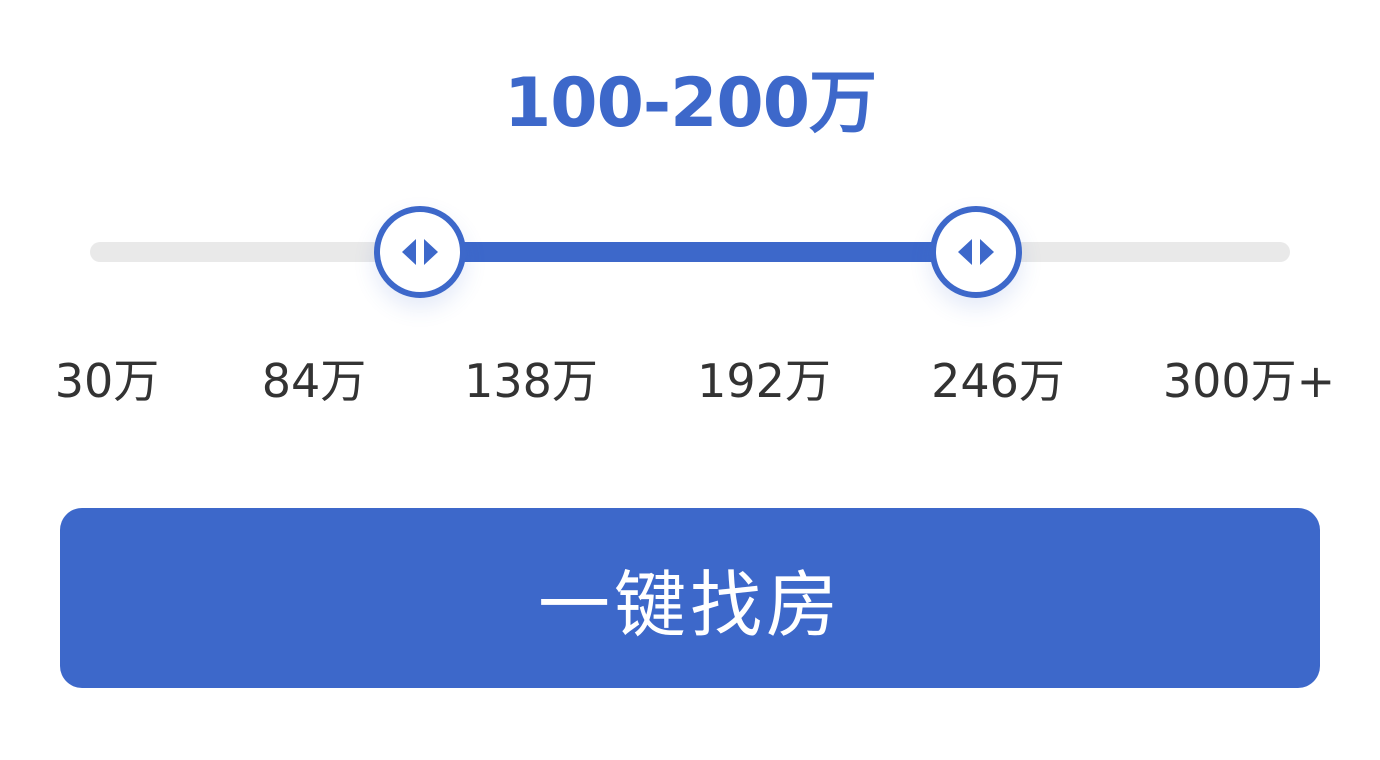 This screenshot has width=1380, height=760. What do you see at coordinates (998, 381) in the screenshot?
I see `tick-label-246: 246万` at bounding box center [998, 381].